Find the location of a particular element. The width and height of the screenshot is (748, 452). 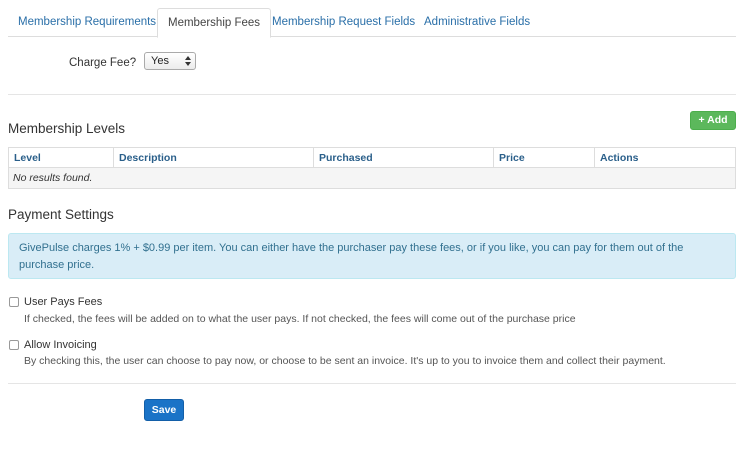

tab-administrative-fields: Administrative Fields is located at coordinates (477, 22).